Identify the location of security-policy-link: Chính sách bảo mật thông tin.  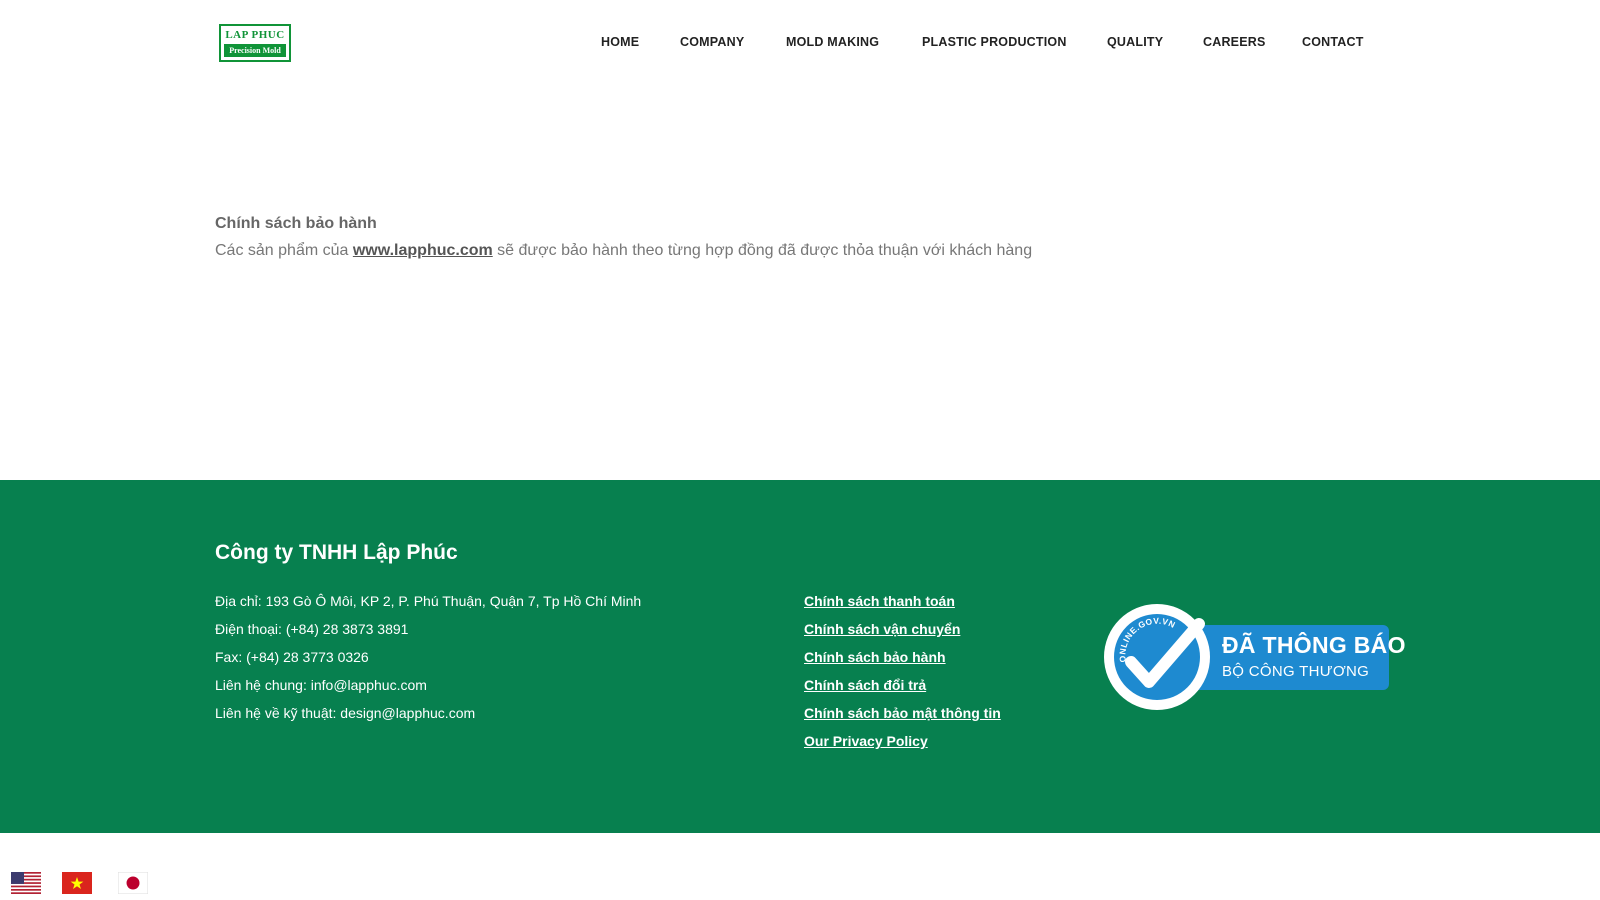
(902, 713).